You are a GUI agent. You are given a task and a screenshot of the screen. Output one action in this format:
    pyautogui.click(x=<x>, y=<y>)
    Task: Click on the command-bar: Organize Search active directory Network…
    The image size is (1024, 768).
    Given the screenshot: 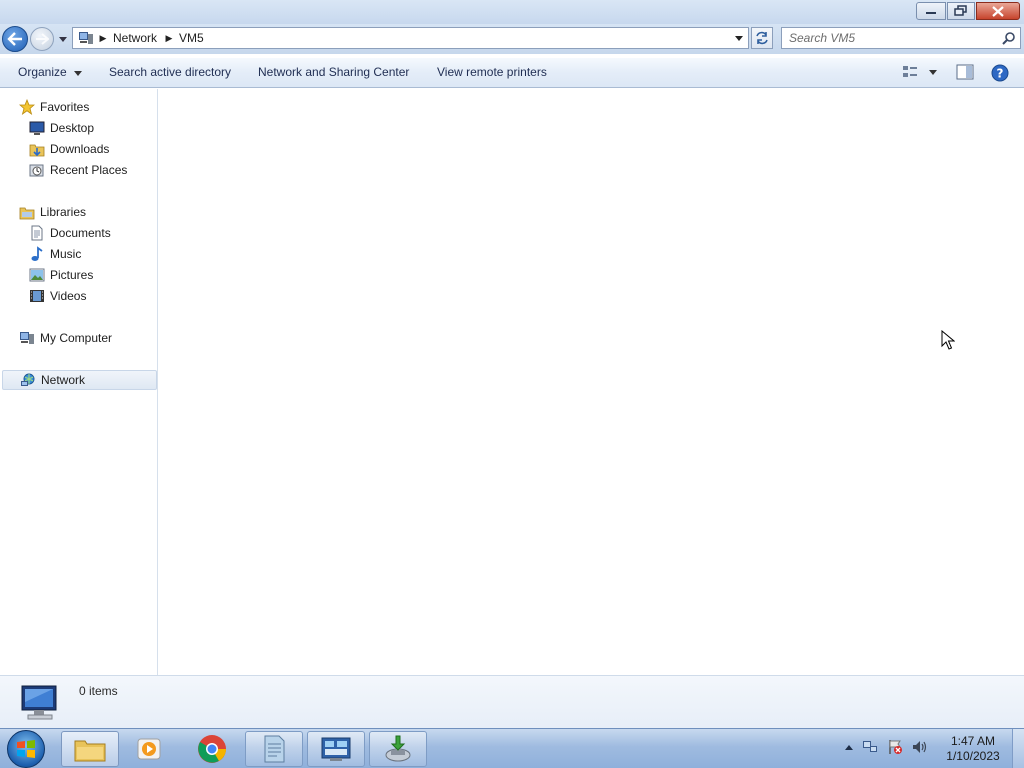 What is the action you would take?
    pyautogui.click(x=512, y=72)
    